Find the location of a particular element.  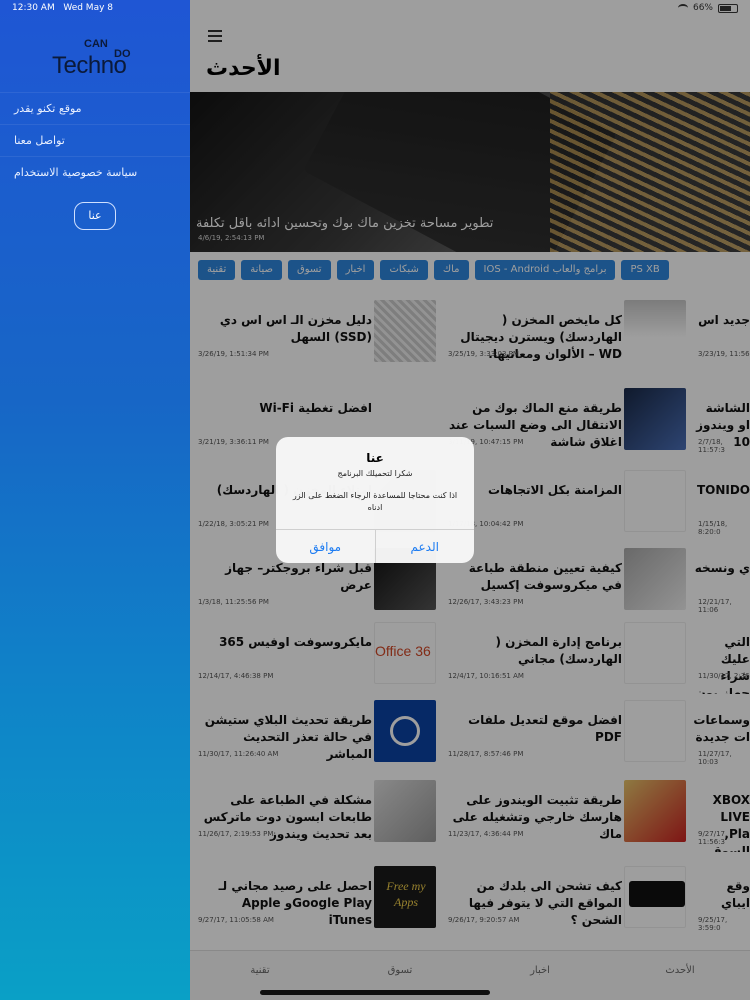

alert-buttons: موافق الدعم is located at coordinates (375, 546).